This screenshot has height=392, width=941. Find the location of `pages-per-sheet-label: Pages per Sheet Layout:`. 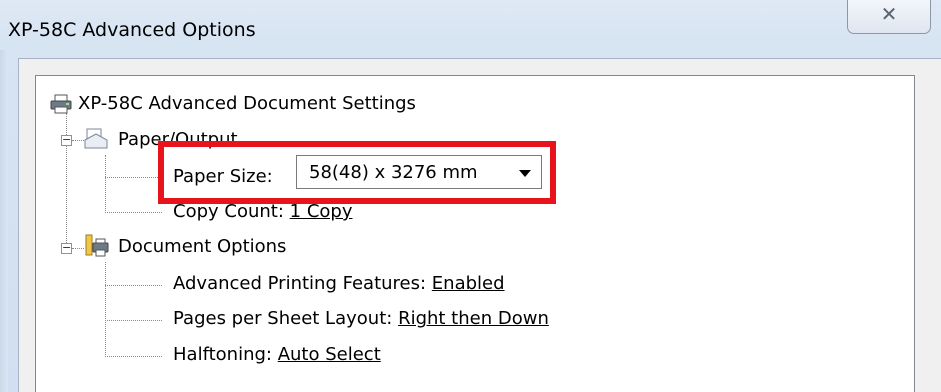

pages-per-sheet-label: Pages per Sheet Layout: is located at coordinates (283, 318).